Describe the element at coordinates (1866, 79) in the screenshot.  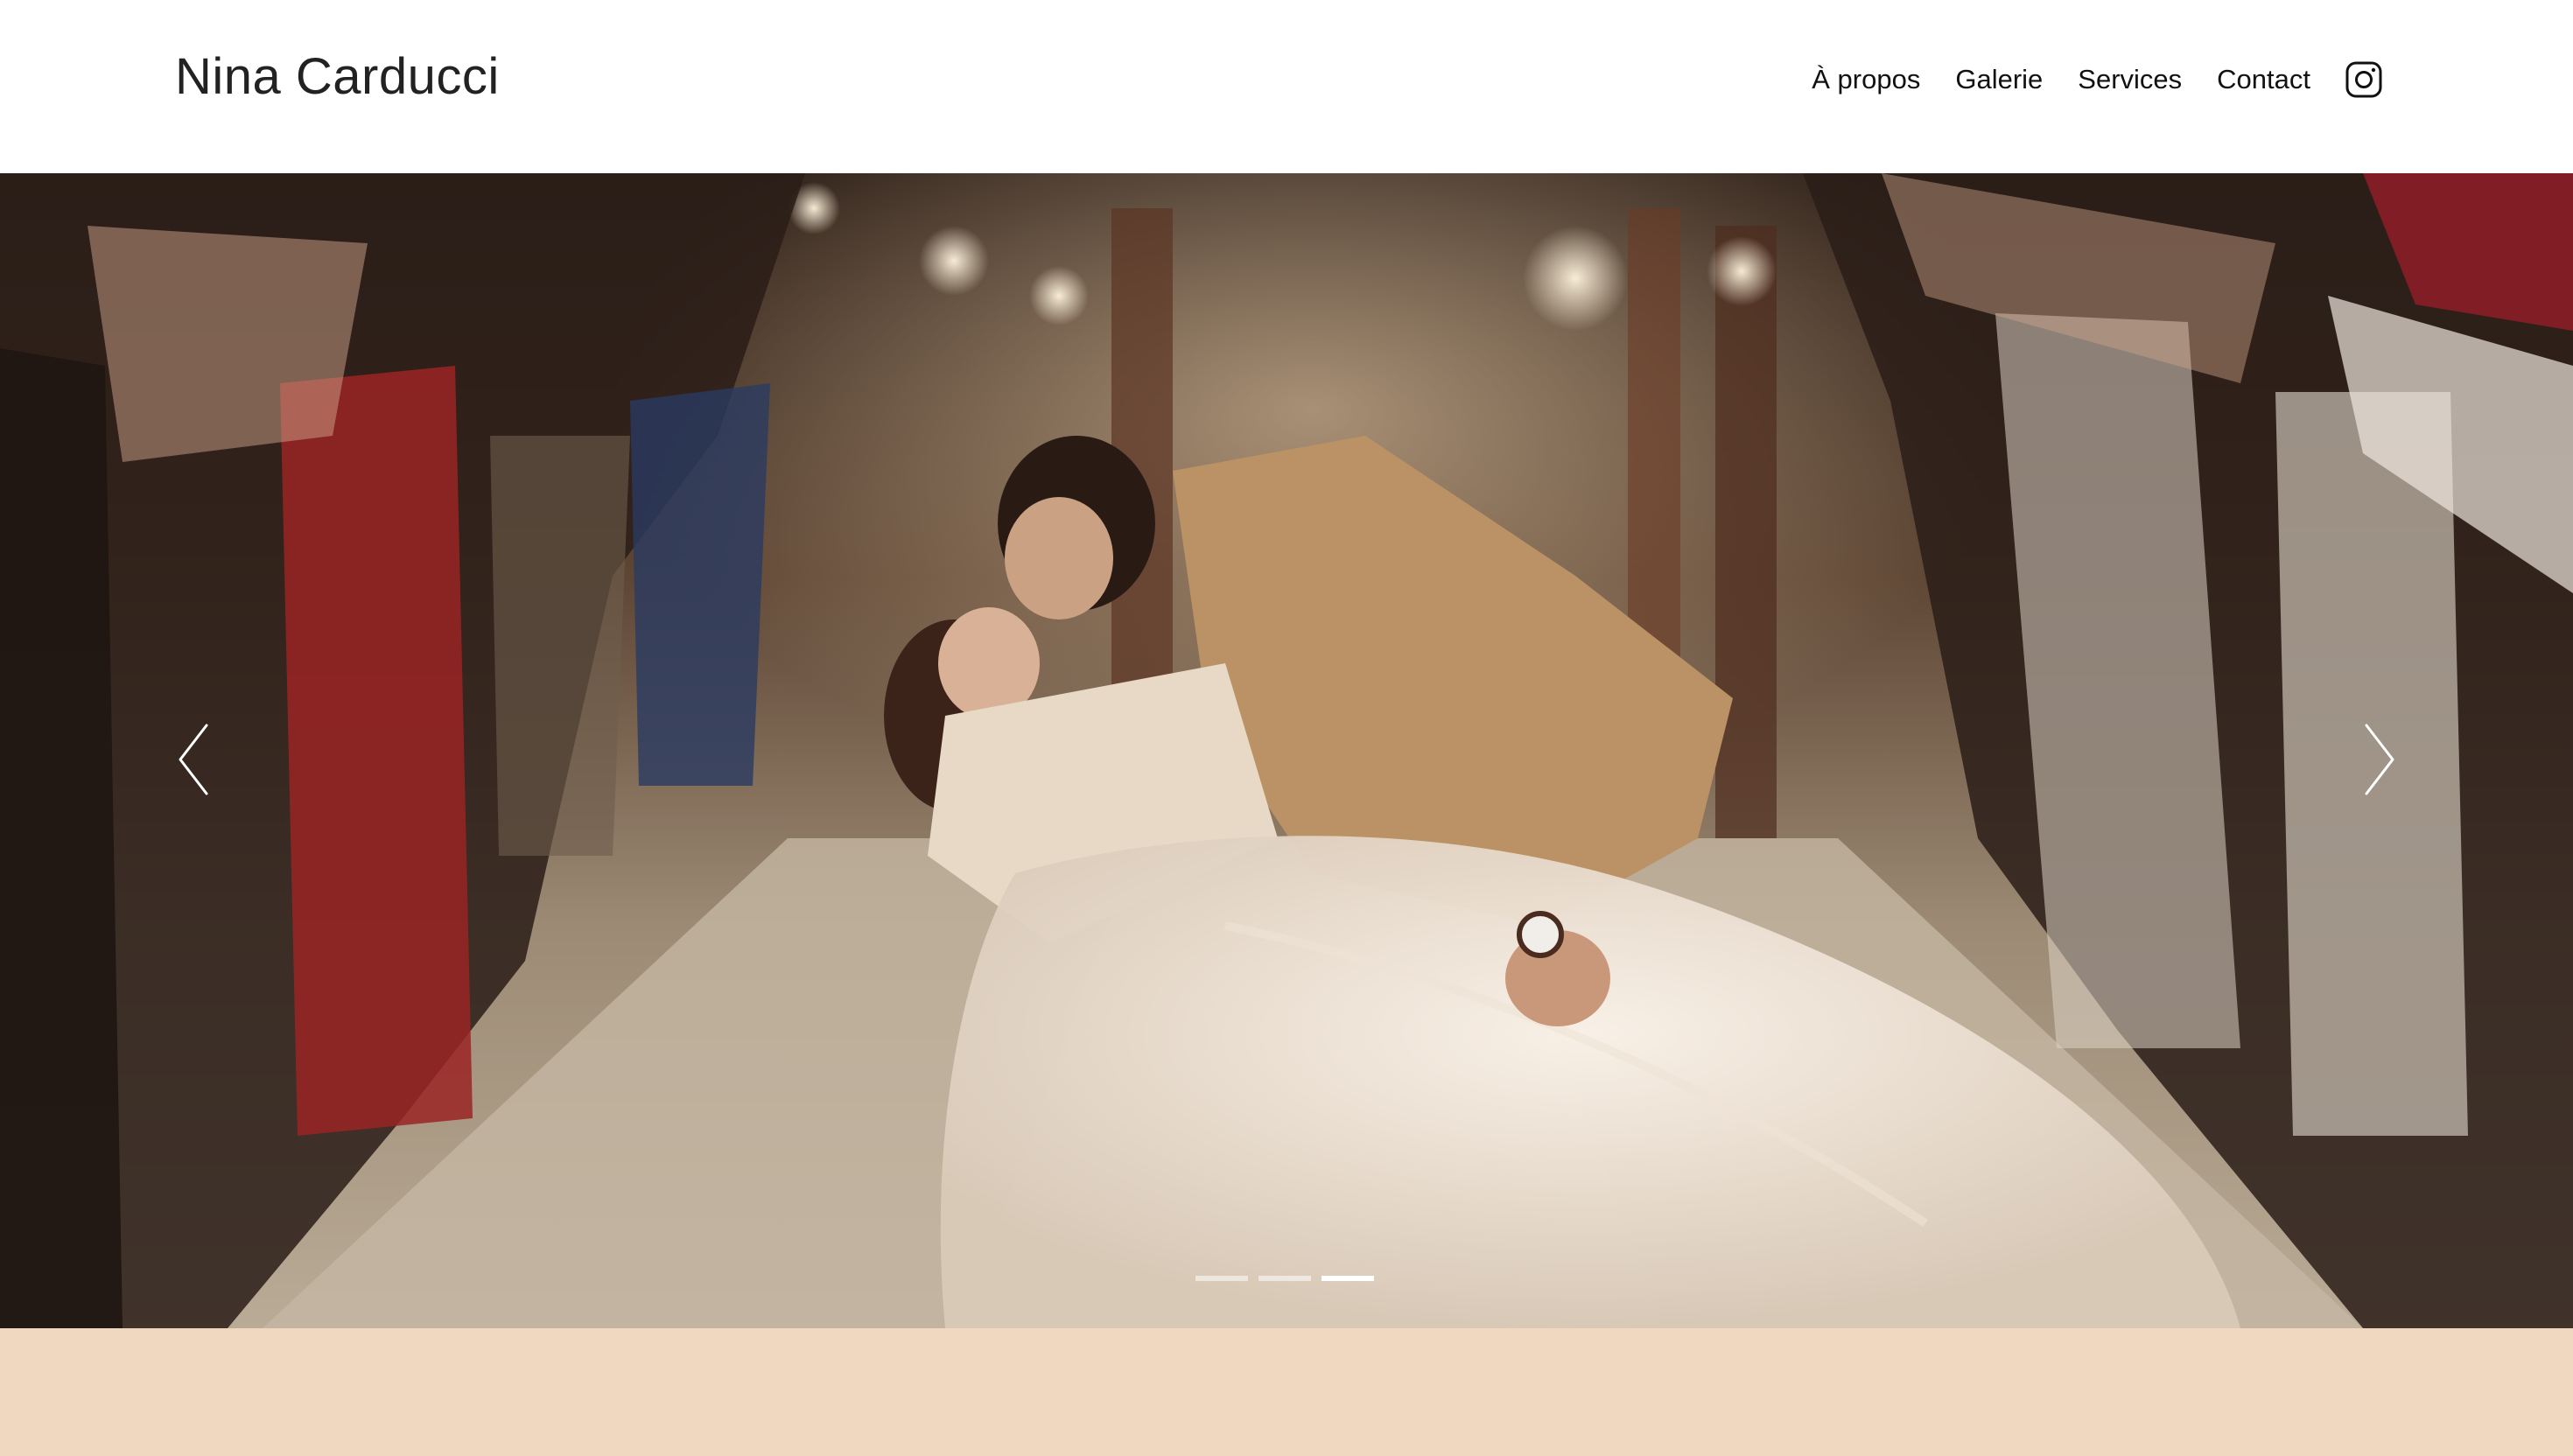
I see `nav-link-a-propos: À propos` at that location.